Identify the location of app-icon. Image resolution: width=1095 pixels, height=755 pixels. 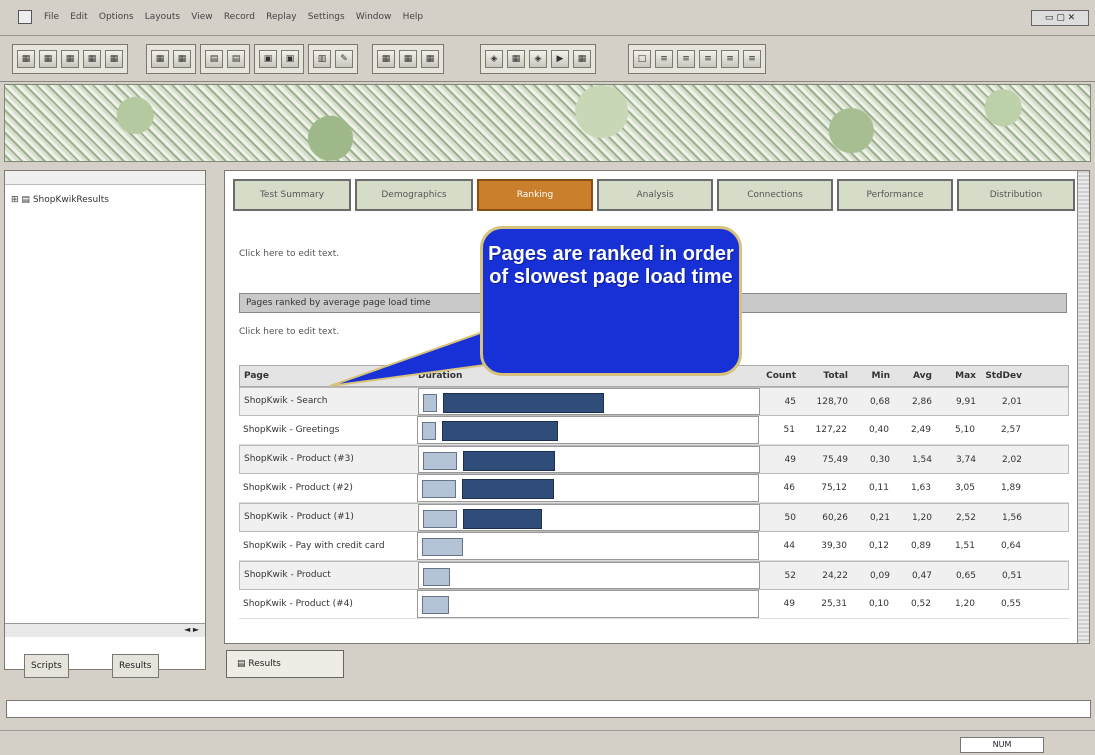
(25, 17).